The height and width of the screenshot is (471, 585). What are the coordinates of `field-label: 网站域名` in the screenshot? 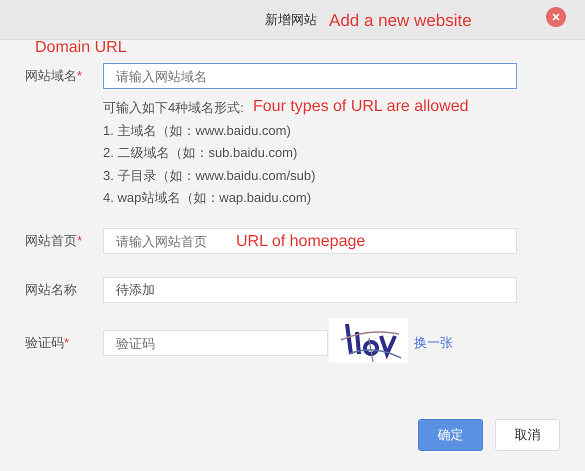 It's located at (51, 76).